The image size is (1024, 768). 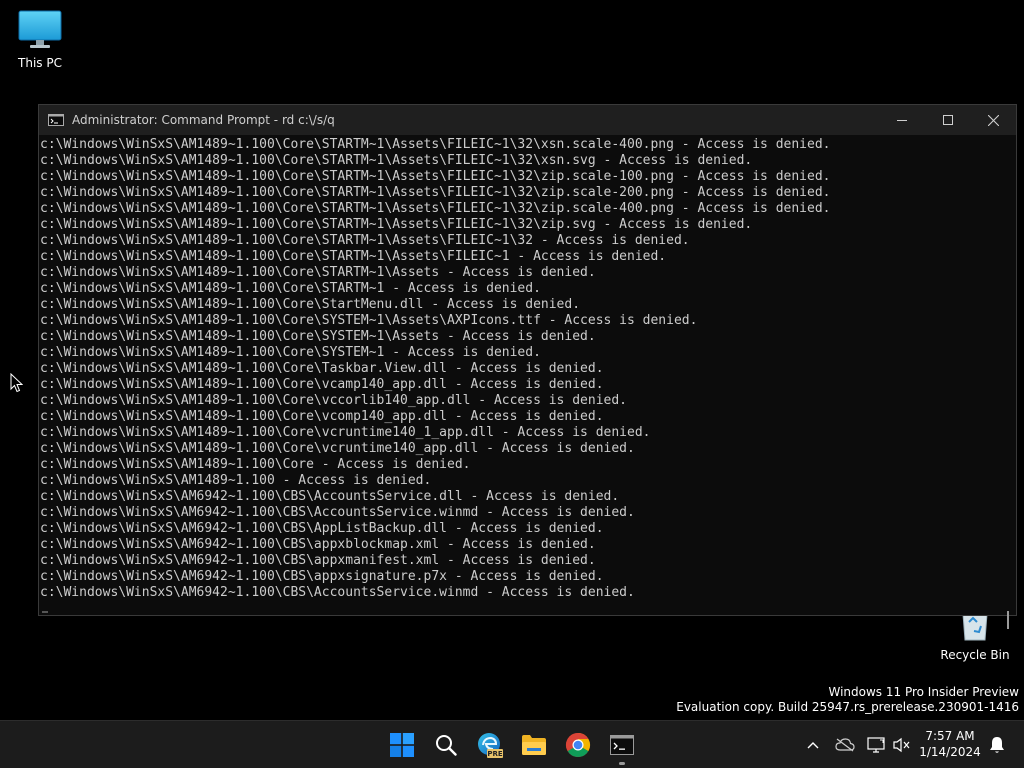 What do you see at coordinates (950, 744) in the screenshot?
I see `taskbar-clock: 7:57 AM 1/14/2024` at bounding box center [950, 744].